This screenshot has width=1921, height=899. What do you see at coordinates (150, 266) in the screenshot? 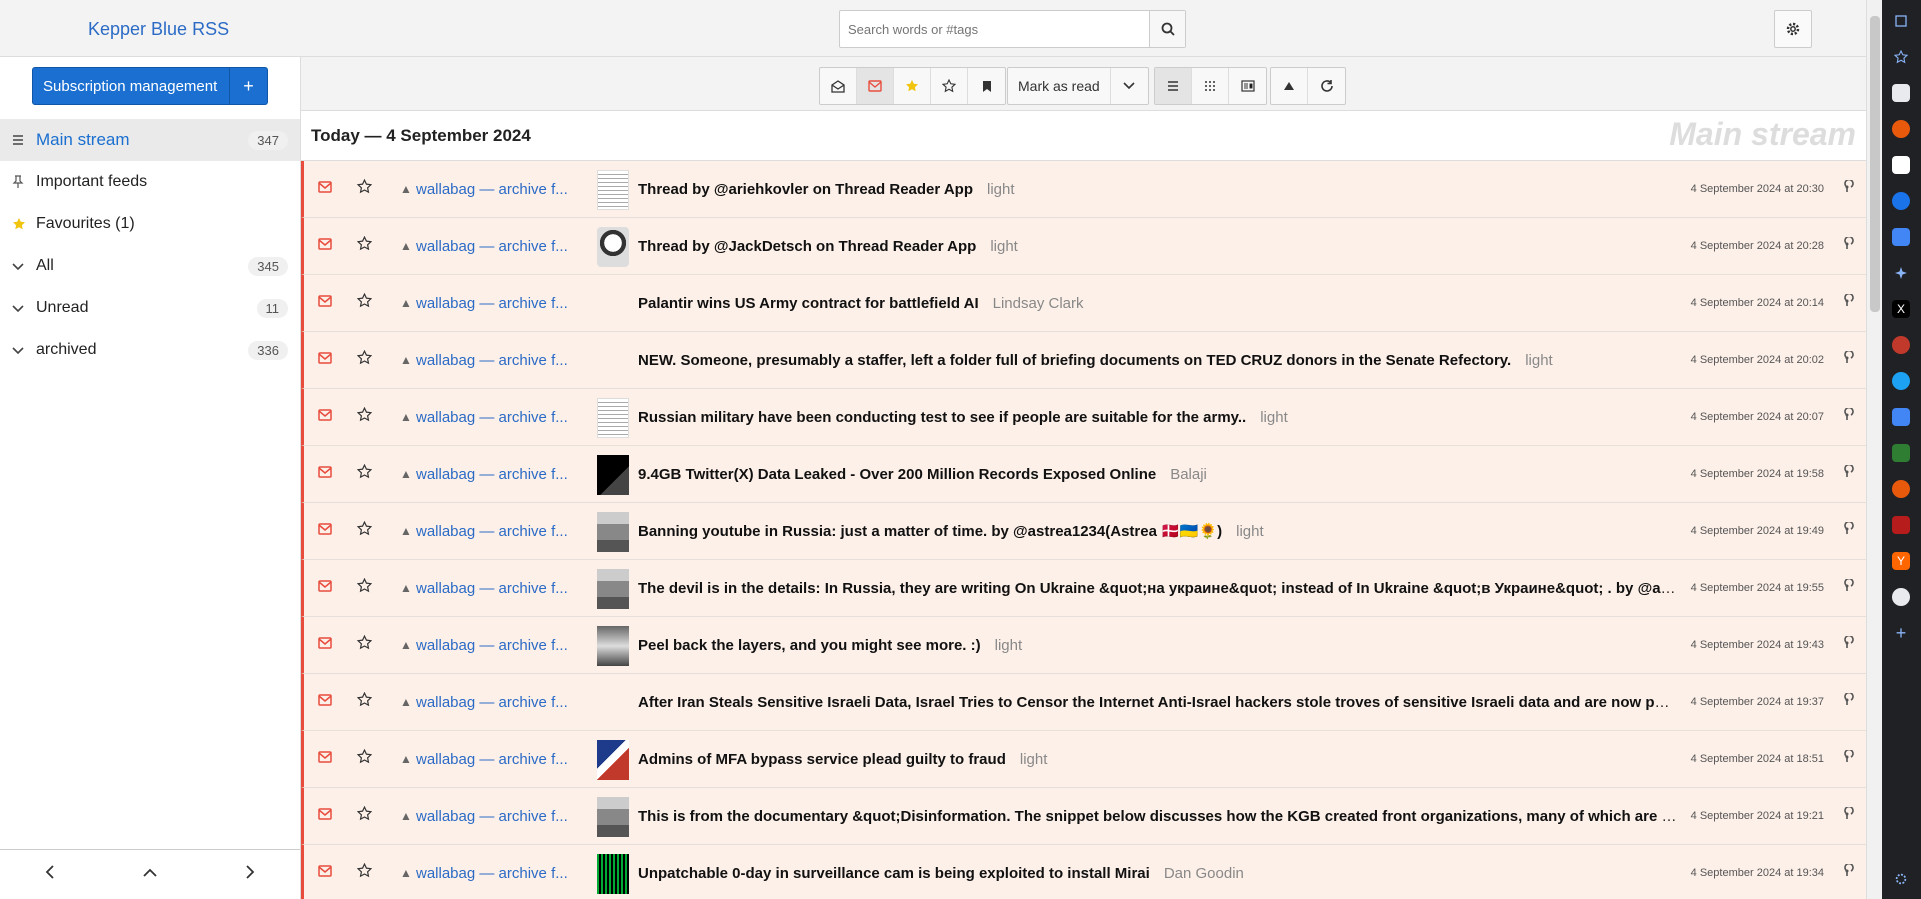
I see `sidebar-item-all: All 345` at bounding box center [150, 266].